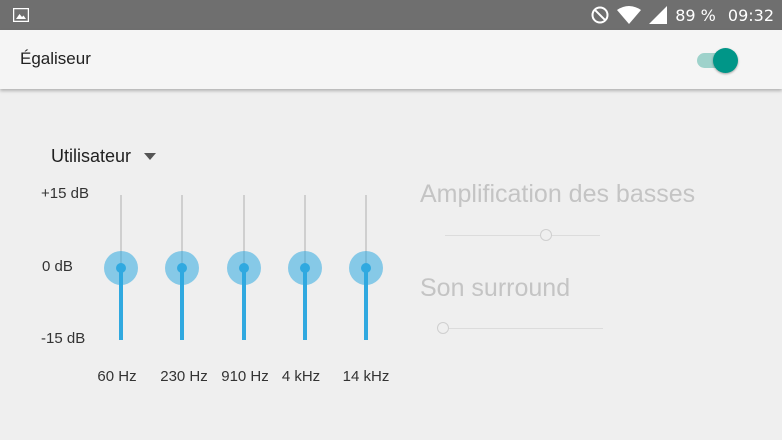 The width and height of the screenshot is (782, 440). What do you see at coordinates (391, 15) in the screenshot?
I see `status-bar: 89 % 09:32` at bounding box center [391, 15].